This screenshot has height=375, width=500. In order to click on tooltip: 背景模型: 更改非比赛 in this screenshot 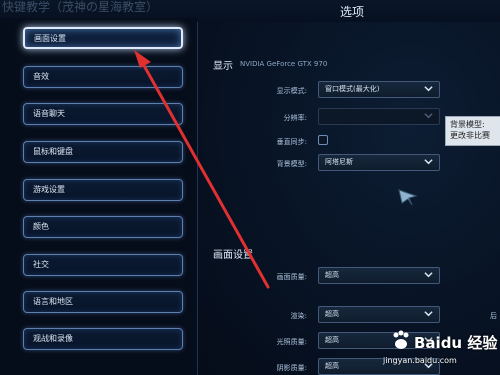, I will do `click(472, 131)`.